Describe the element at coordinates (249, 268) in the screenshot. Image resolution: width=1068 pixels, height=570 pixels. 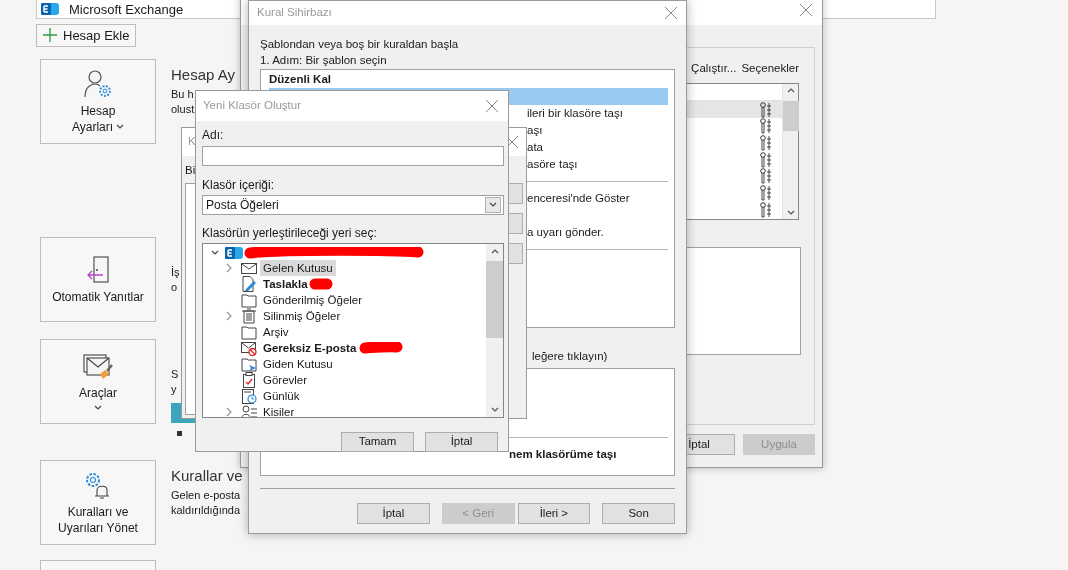
I see `envelope-icon` at that location.